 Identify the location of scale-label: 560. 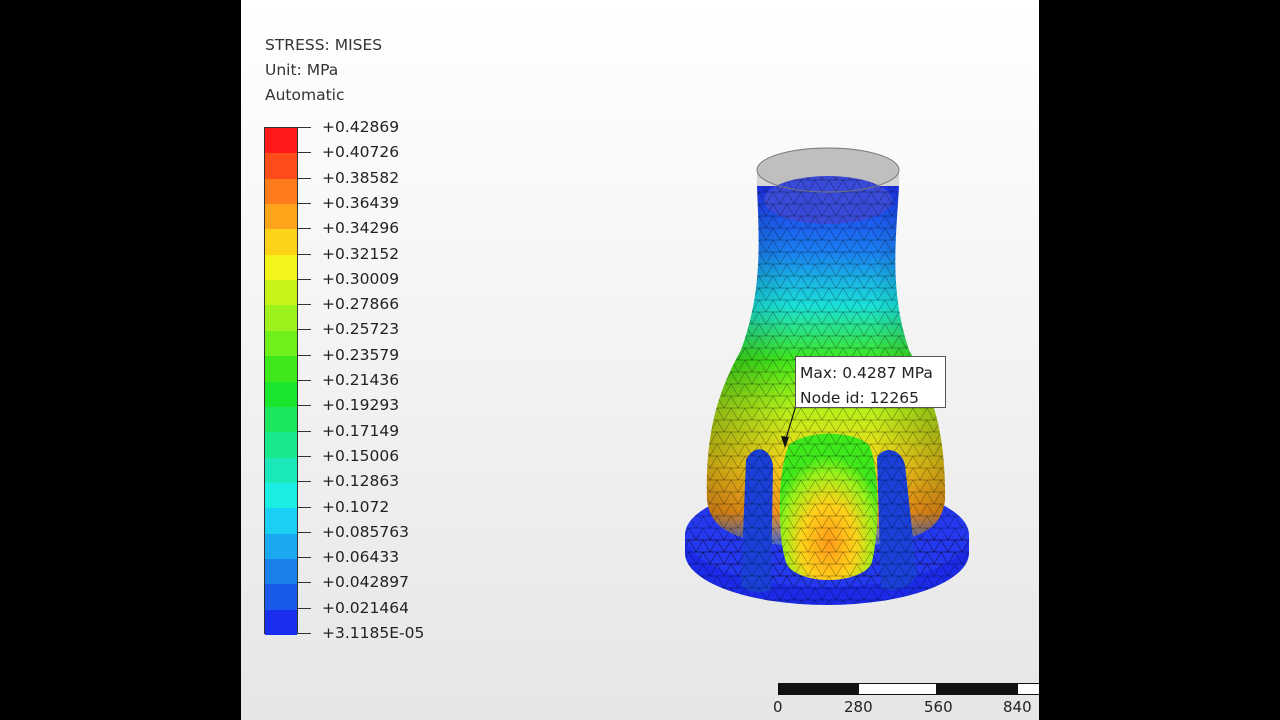
(938, 707).